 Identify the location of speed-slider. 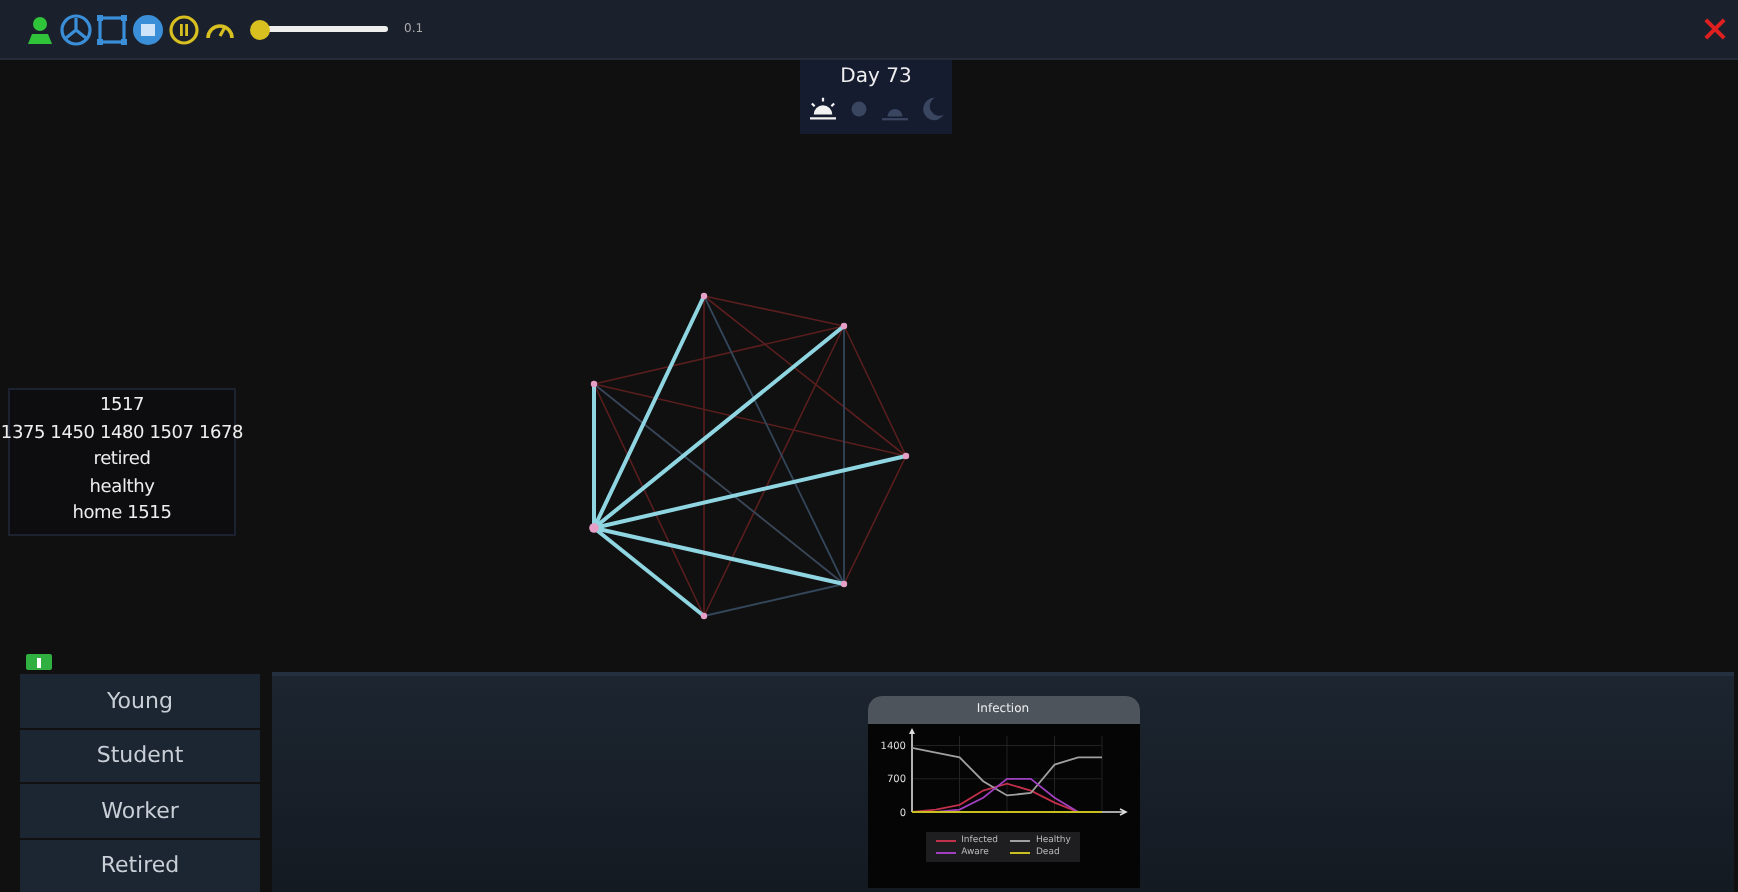
(318, 29).